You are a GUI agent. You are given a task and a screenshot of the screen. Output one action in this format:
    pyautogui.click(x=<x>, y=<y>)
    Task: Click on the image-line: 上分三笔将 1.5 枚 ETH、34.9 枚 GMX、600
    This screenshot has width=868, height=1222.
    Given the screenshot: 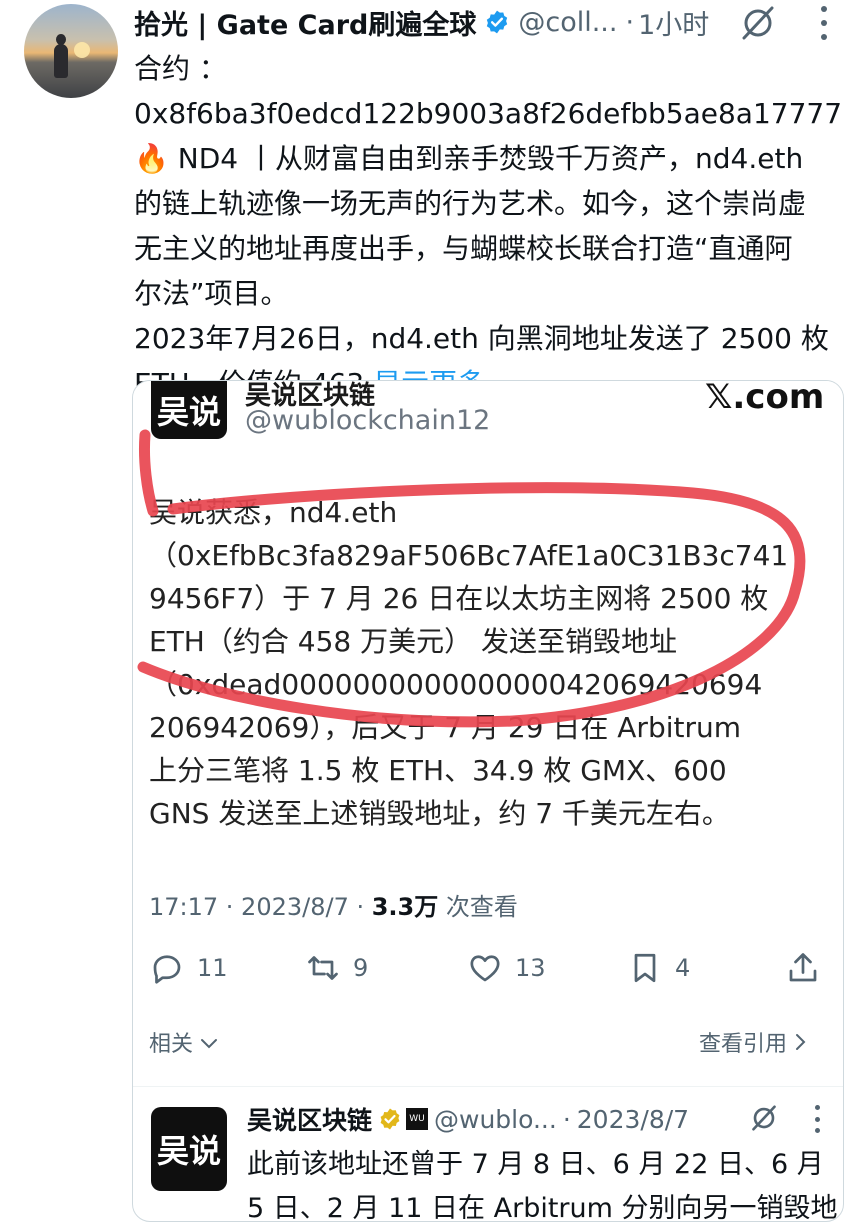 What is the action you would take?
    pyautogui.click(x=438, y=770)
    